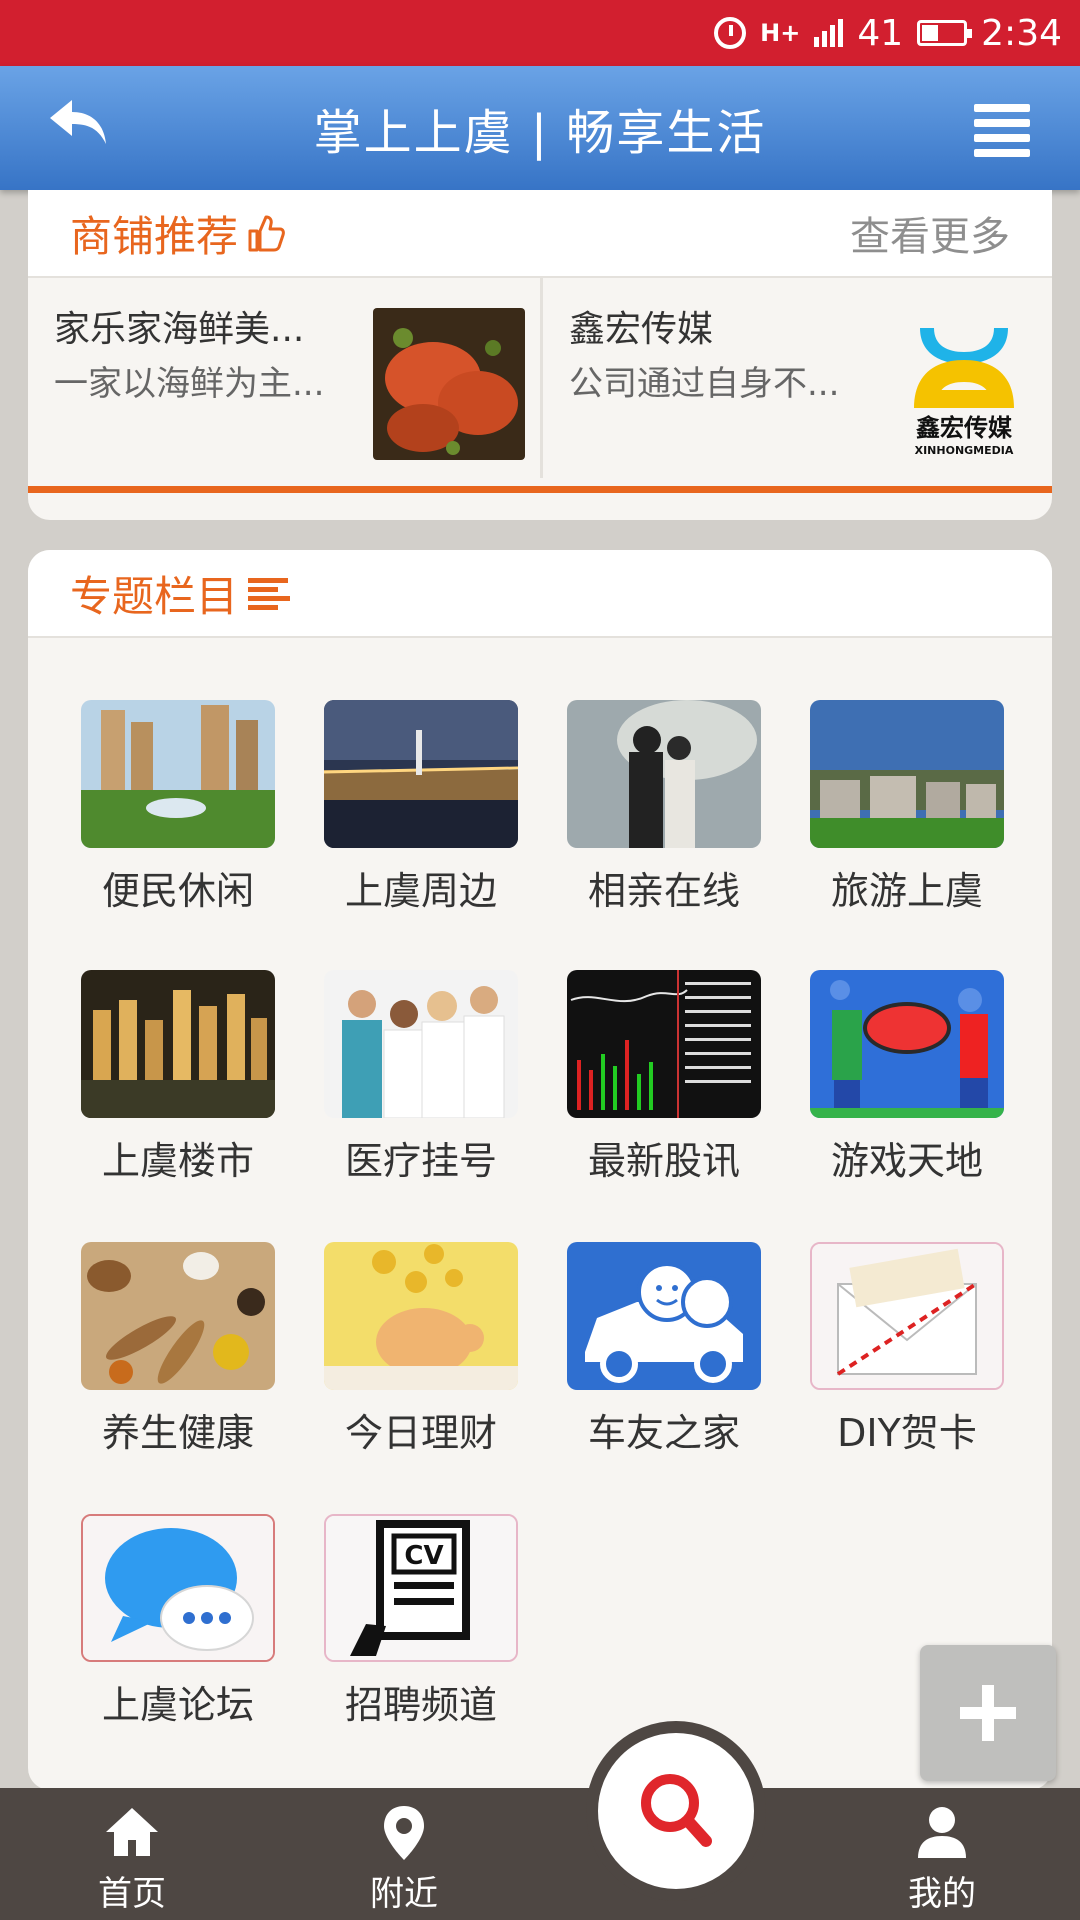 Image resolution: width=1080 pixels, height=1920 pixels. I want to click on back-icon, so click(79, 124).